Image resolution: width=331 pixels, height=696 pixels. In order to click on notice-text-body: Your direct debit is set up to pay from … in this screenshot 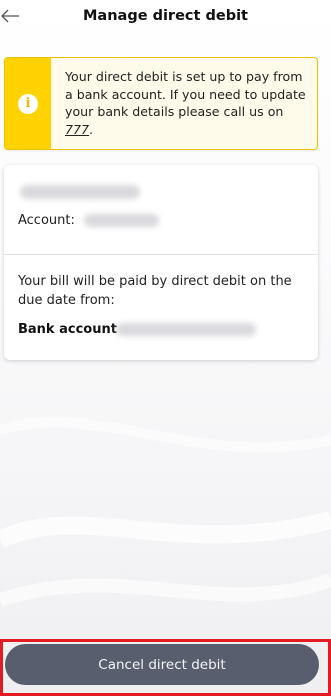, I will do `click(185, 94)`.